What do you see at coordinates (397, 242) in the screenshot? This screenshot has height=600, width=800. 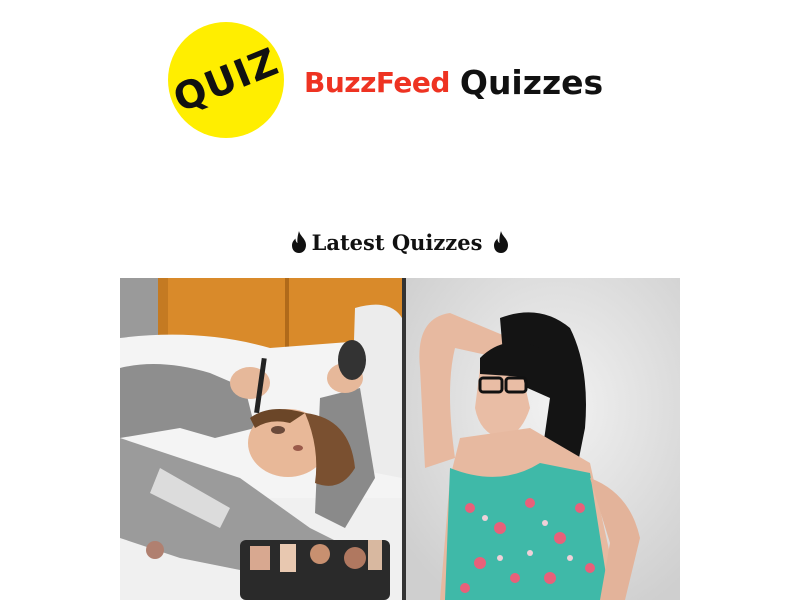 I see `latest-quizzes-title: Latest Quizzes` at bounding box center [397, 242].